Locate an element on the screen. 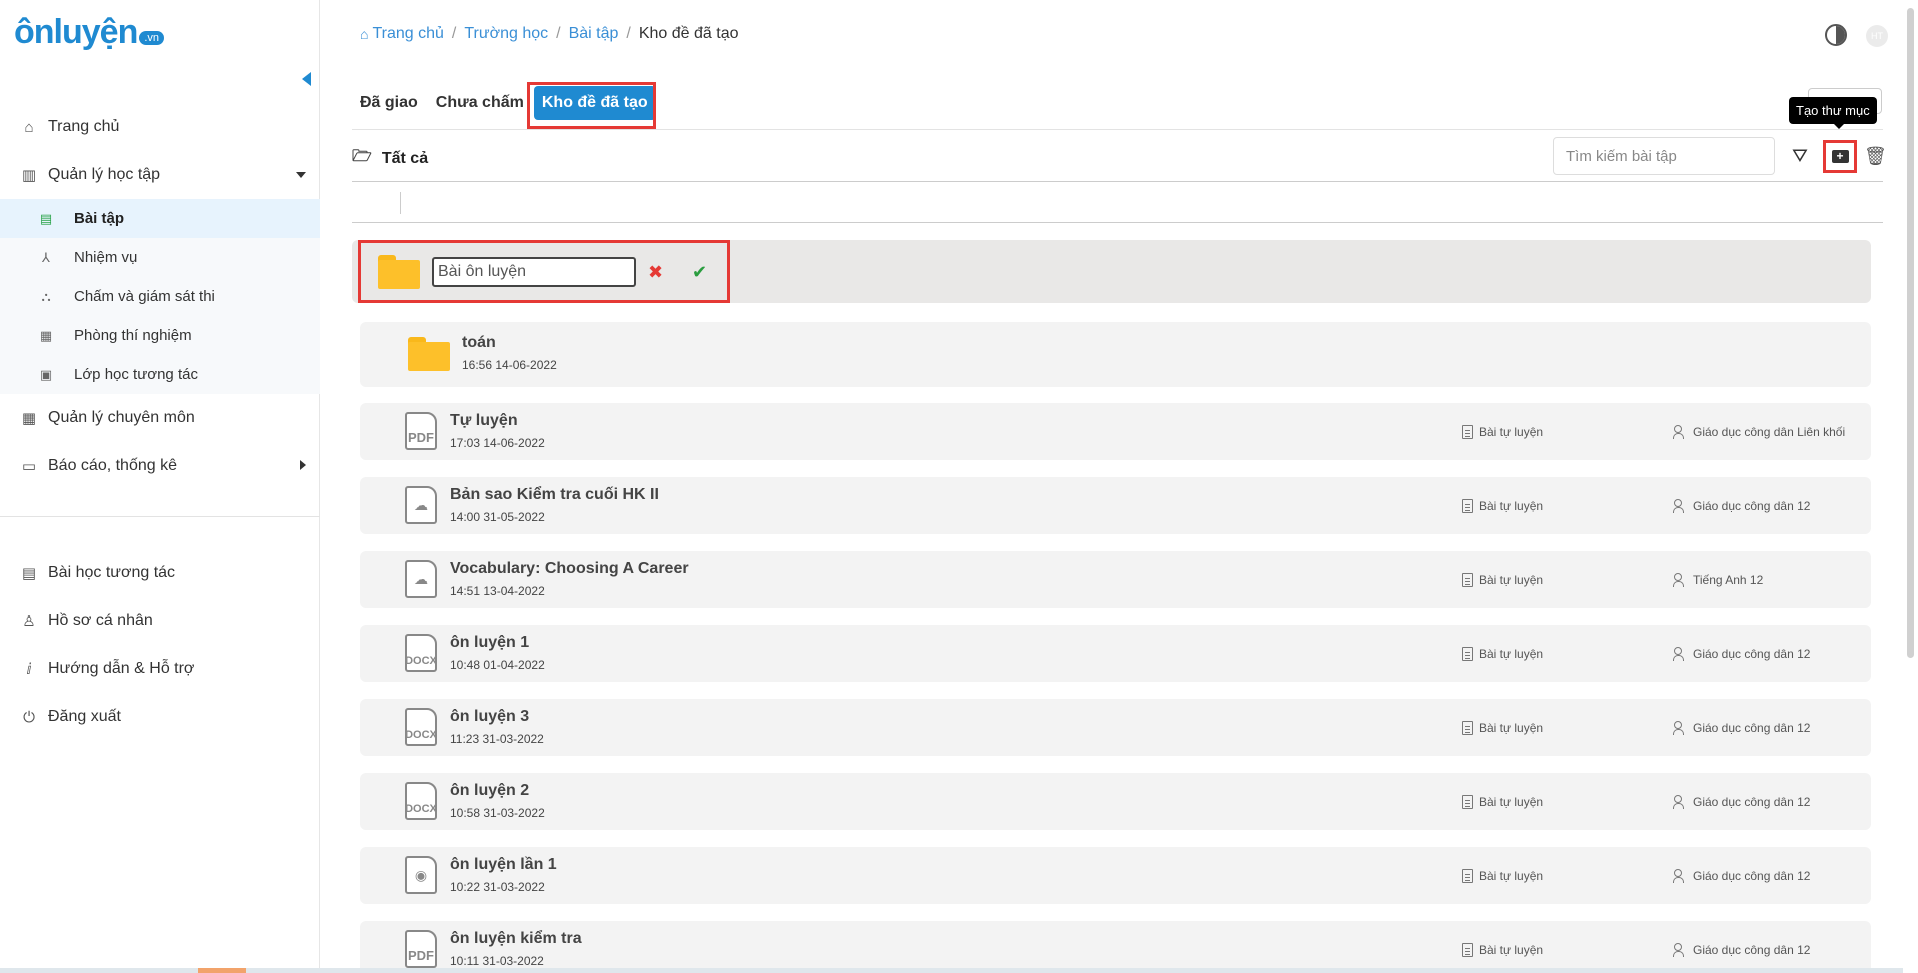  item-date: 10:11 31-03-2022 is located at coordinates (497, 961).